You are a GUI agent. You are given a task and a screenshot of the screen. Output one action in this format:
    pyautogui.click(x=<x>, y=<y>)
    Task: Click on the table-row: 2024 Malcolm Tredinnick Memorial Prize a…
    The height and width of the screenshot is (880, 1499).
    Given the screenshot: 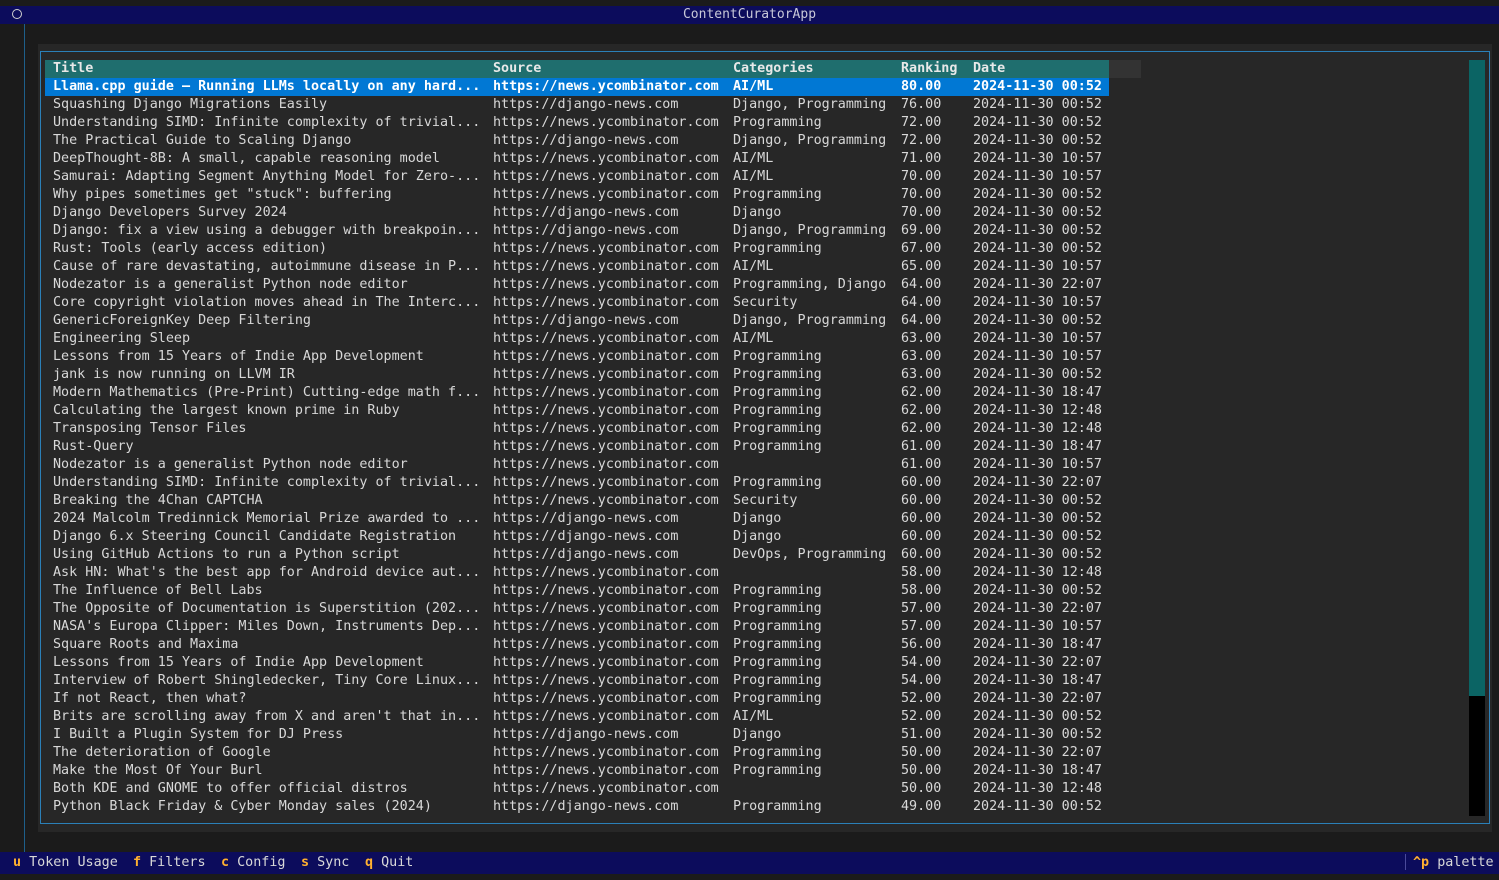 What is the action you would take?
    pyautogui.click(x=577, y=519)
    